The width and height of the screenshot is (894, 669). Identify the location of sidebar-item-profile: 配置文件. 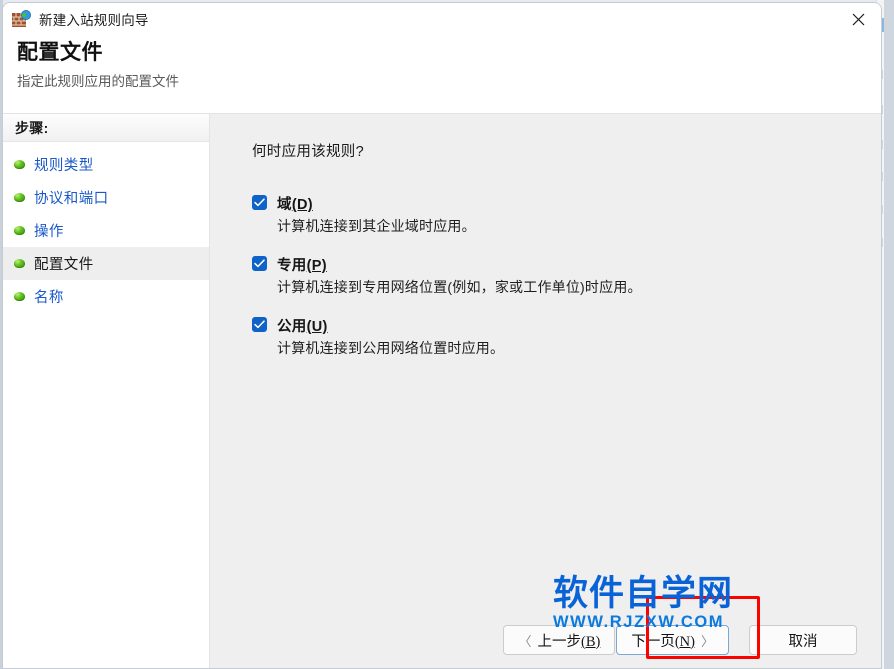
(106, 263).